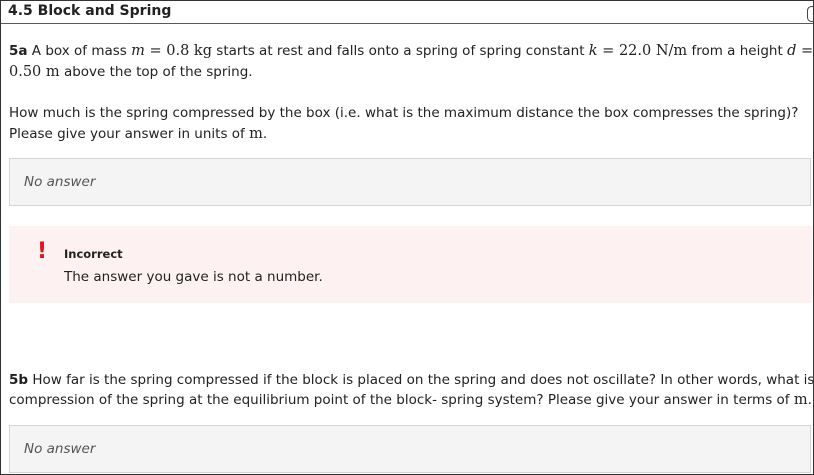 Image resolution: width=814 pixels, height=475 pixels. I want to click on answer-5b-field: No answer, so click(410, 449).